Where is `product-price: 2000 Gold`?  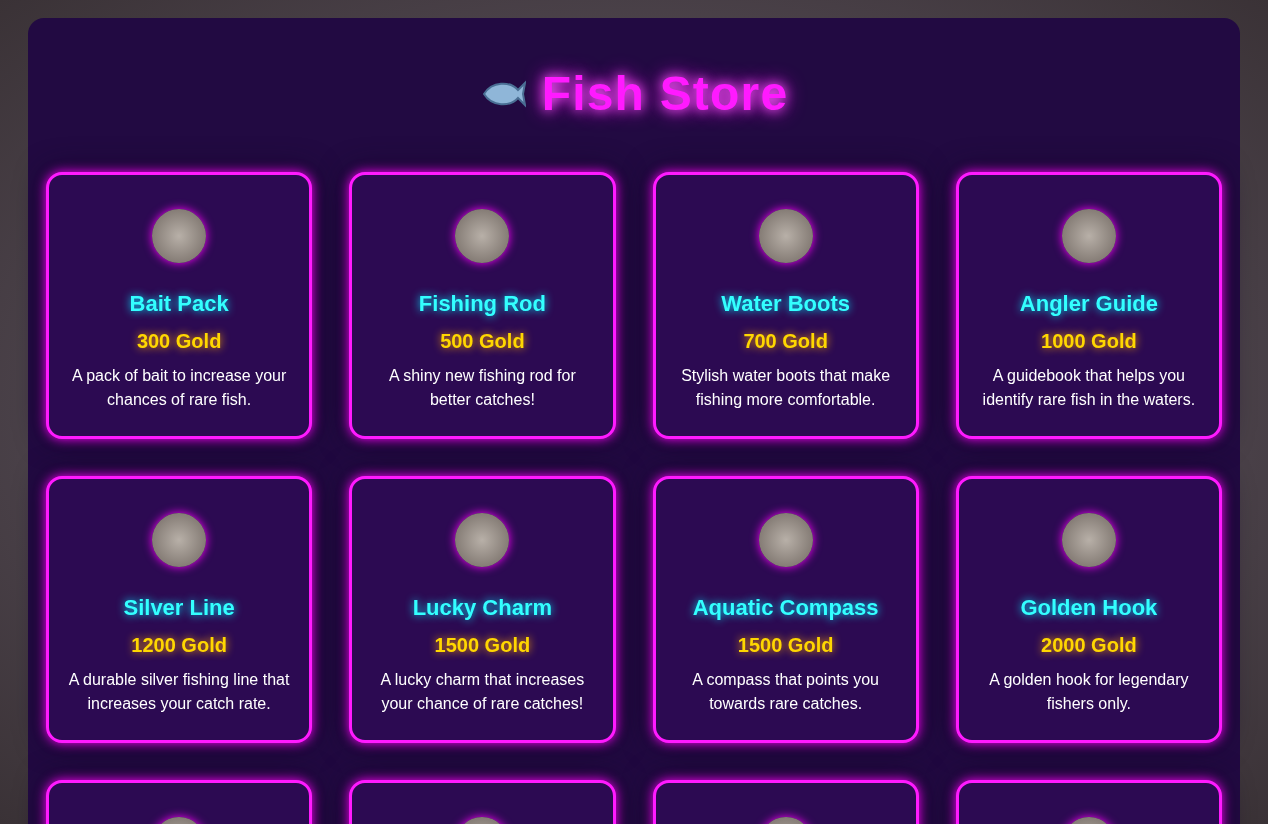
product-price: 2000 Gold is located at coordinates (1089, 645).